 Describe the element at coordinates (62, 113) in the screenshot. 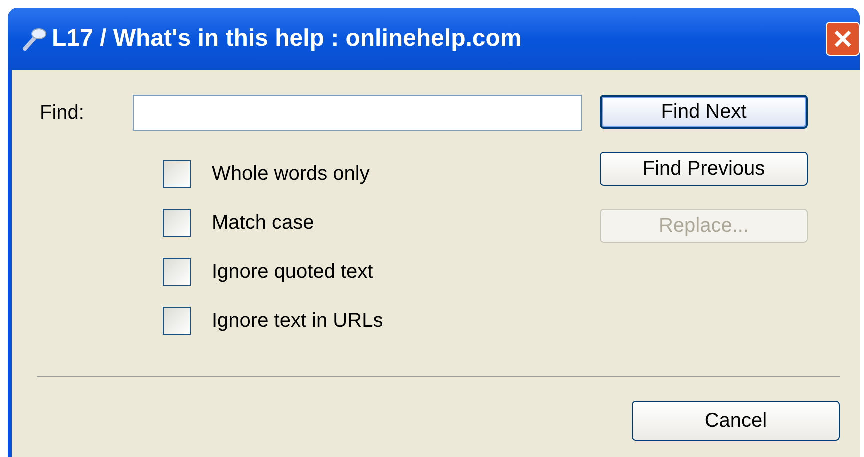

I see `find-label: Find:` at that location.